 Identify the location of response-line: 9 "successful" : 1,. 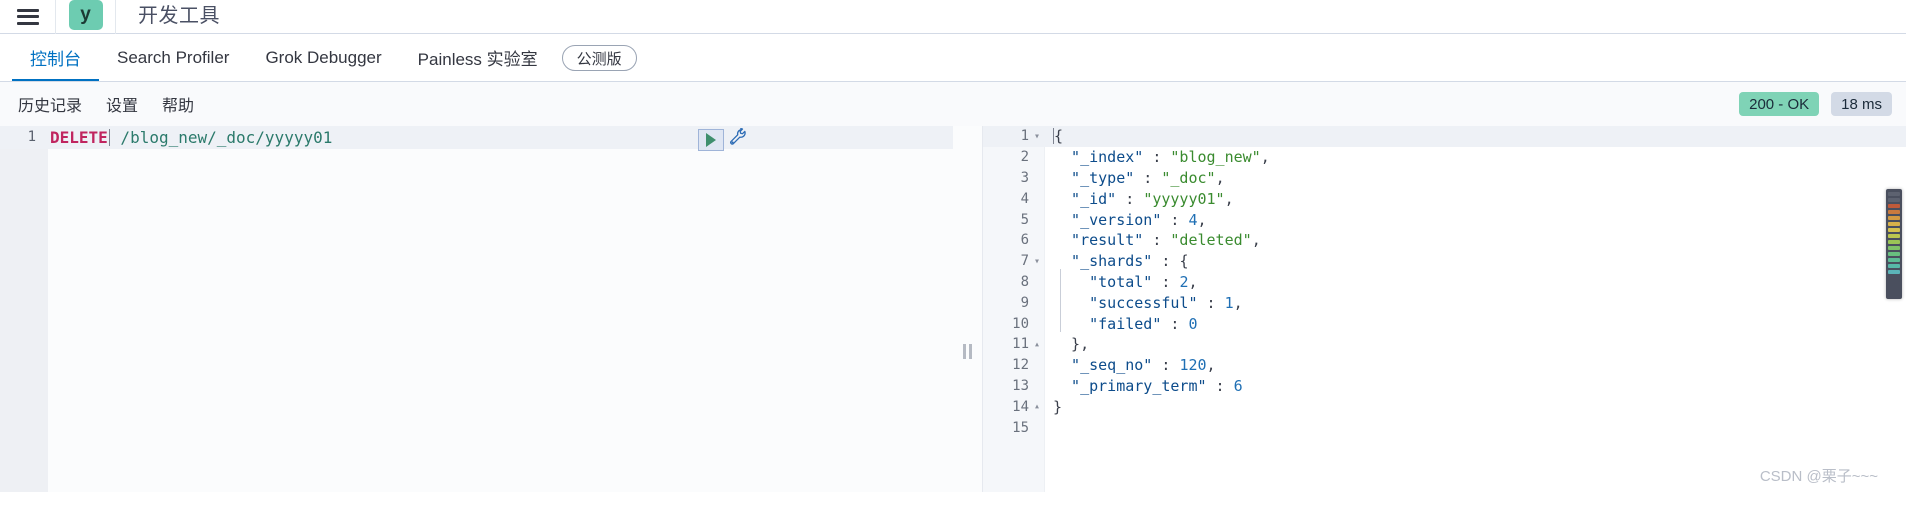
(1444, 302).